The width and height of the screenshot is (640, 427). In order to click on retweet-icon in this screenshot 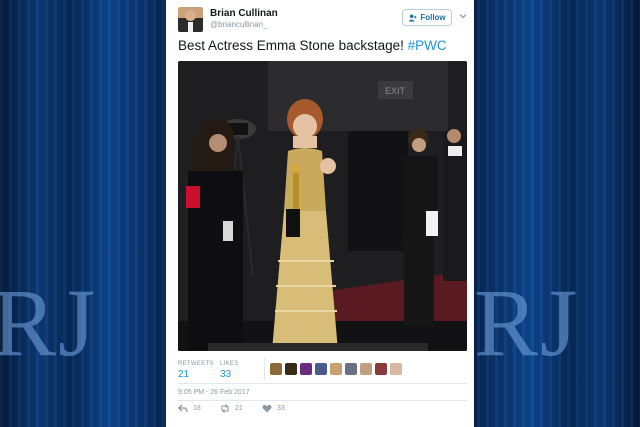, I will do `click(225, 408)`.